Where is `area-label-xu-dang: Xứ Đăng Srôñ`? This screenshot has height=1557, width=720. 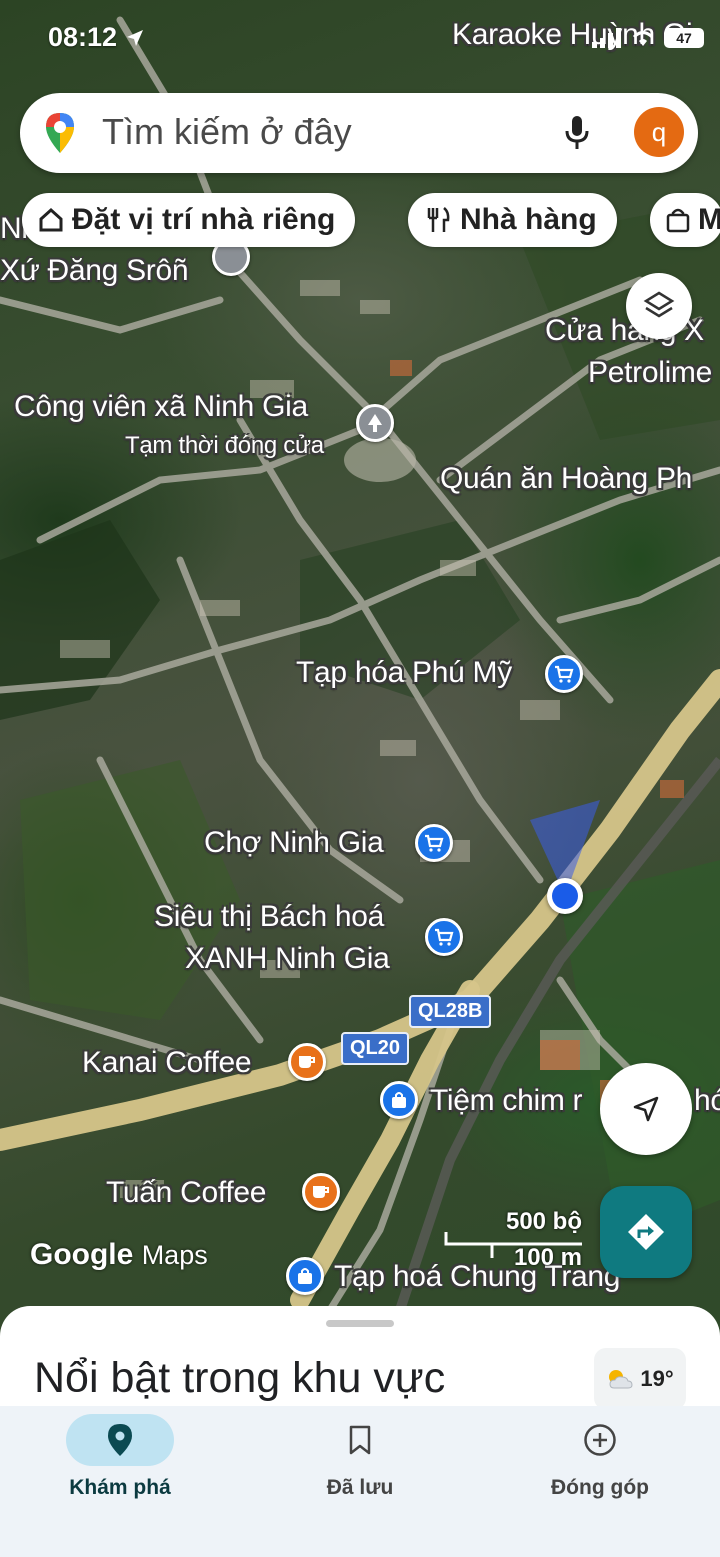 area-label-xu-dang: Xứ Đăng Srôñ is located at coordinates (94, 270).